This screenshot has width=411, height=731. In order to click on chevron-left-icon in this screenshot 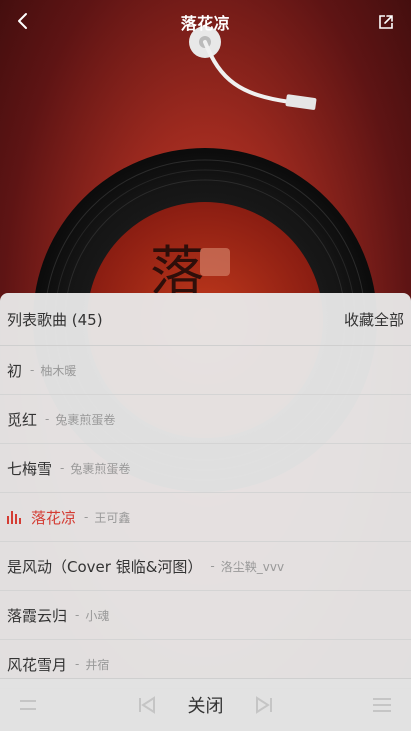, I will do `click(22, 21)`.